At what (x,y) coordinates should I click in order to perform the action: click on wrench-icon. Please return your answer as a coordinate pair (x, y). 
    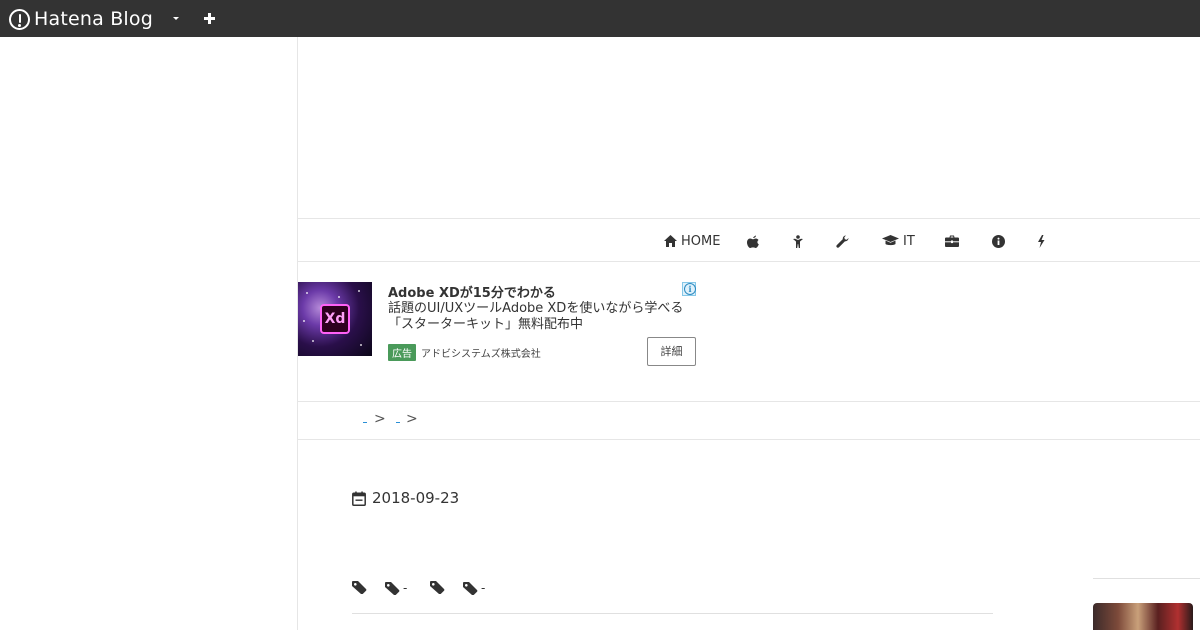
    Looking at the image, I should click on (842, 241).